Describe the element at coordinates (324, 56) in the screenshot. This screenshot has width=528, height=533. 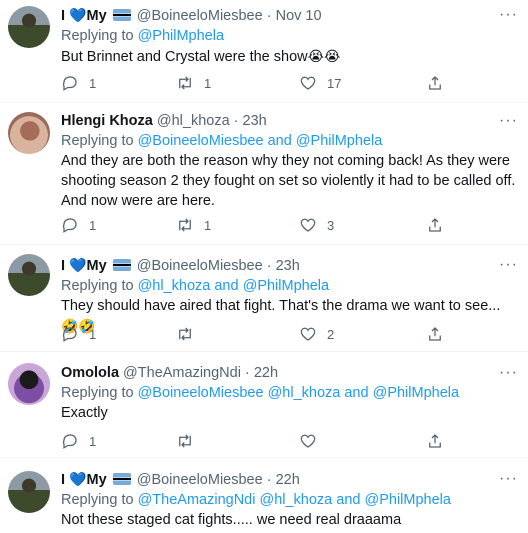
I see `crying-face-emoji: 😭😭` at that location.